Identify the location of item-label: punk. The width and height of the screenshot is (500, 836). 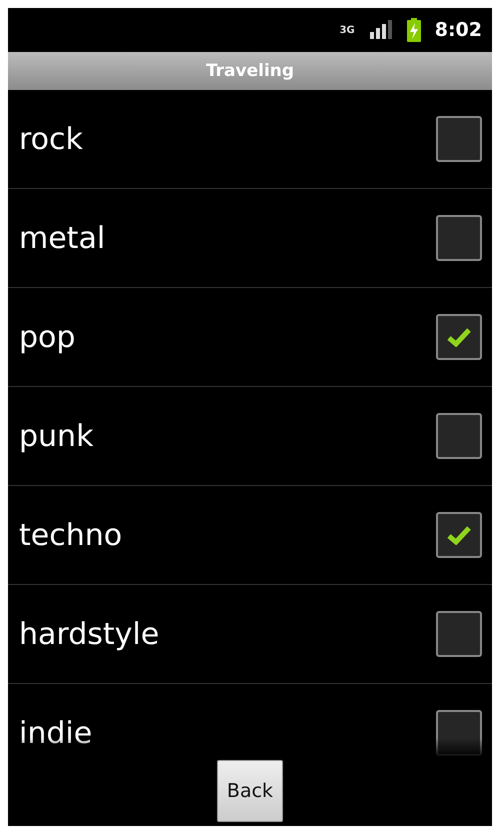
(56, 436).